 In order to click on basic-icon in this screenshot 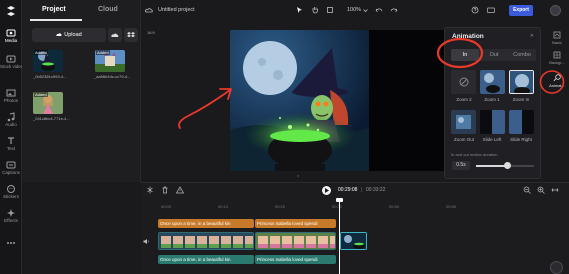, I will do `click(557, 35)`.